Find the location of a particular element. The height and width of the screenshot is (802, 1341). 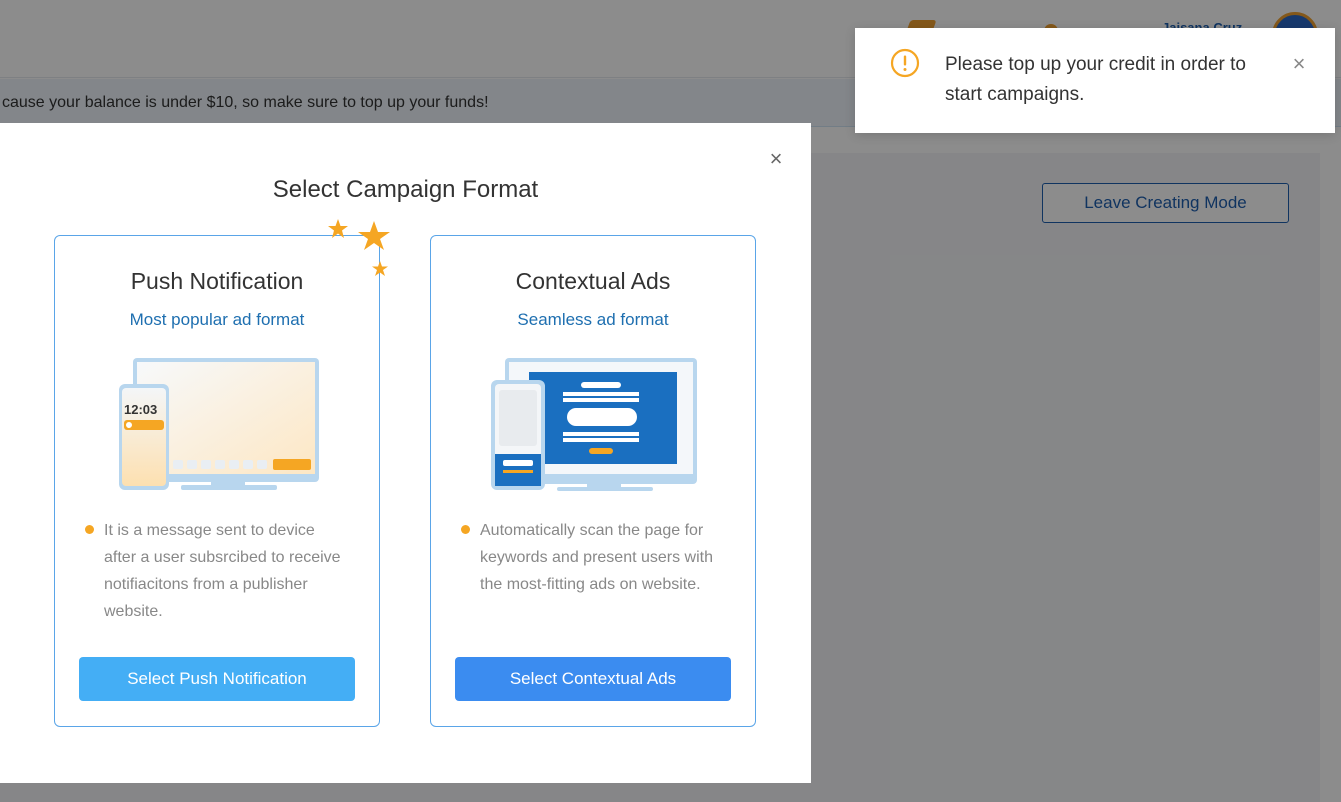

push-notification-illustration: 12:03 is located at coordinates (219, 424).